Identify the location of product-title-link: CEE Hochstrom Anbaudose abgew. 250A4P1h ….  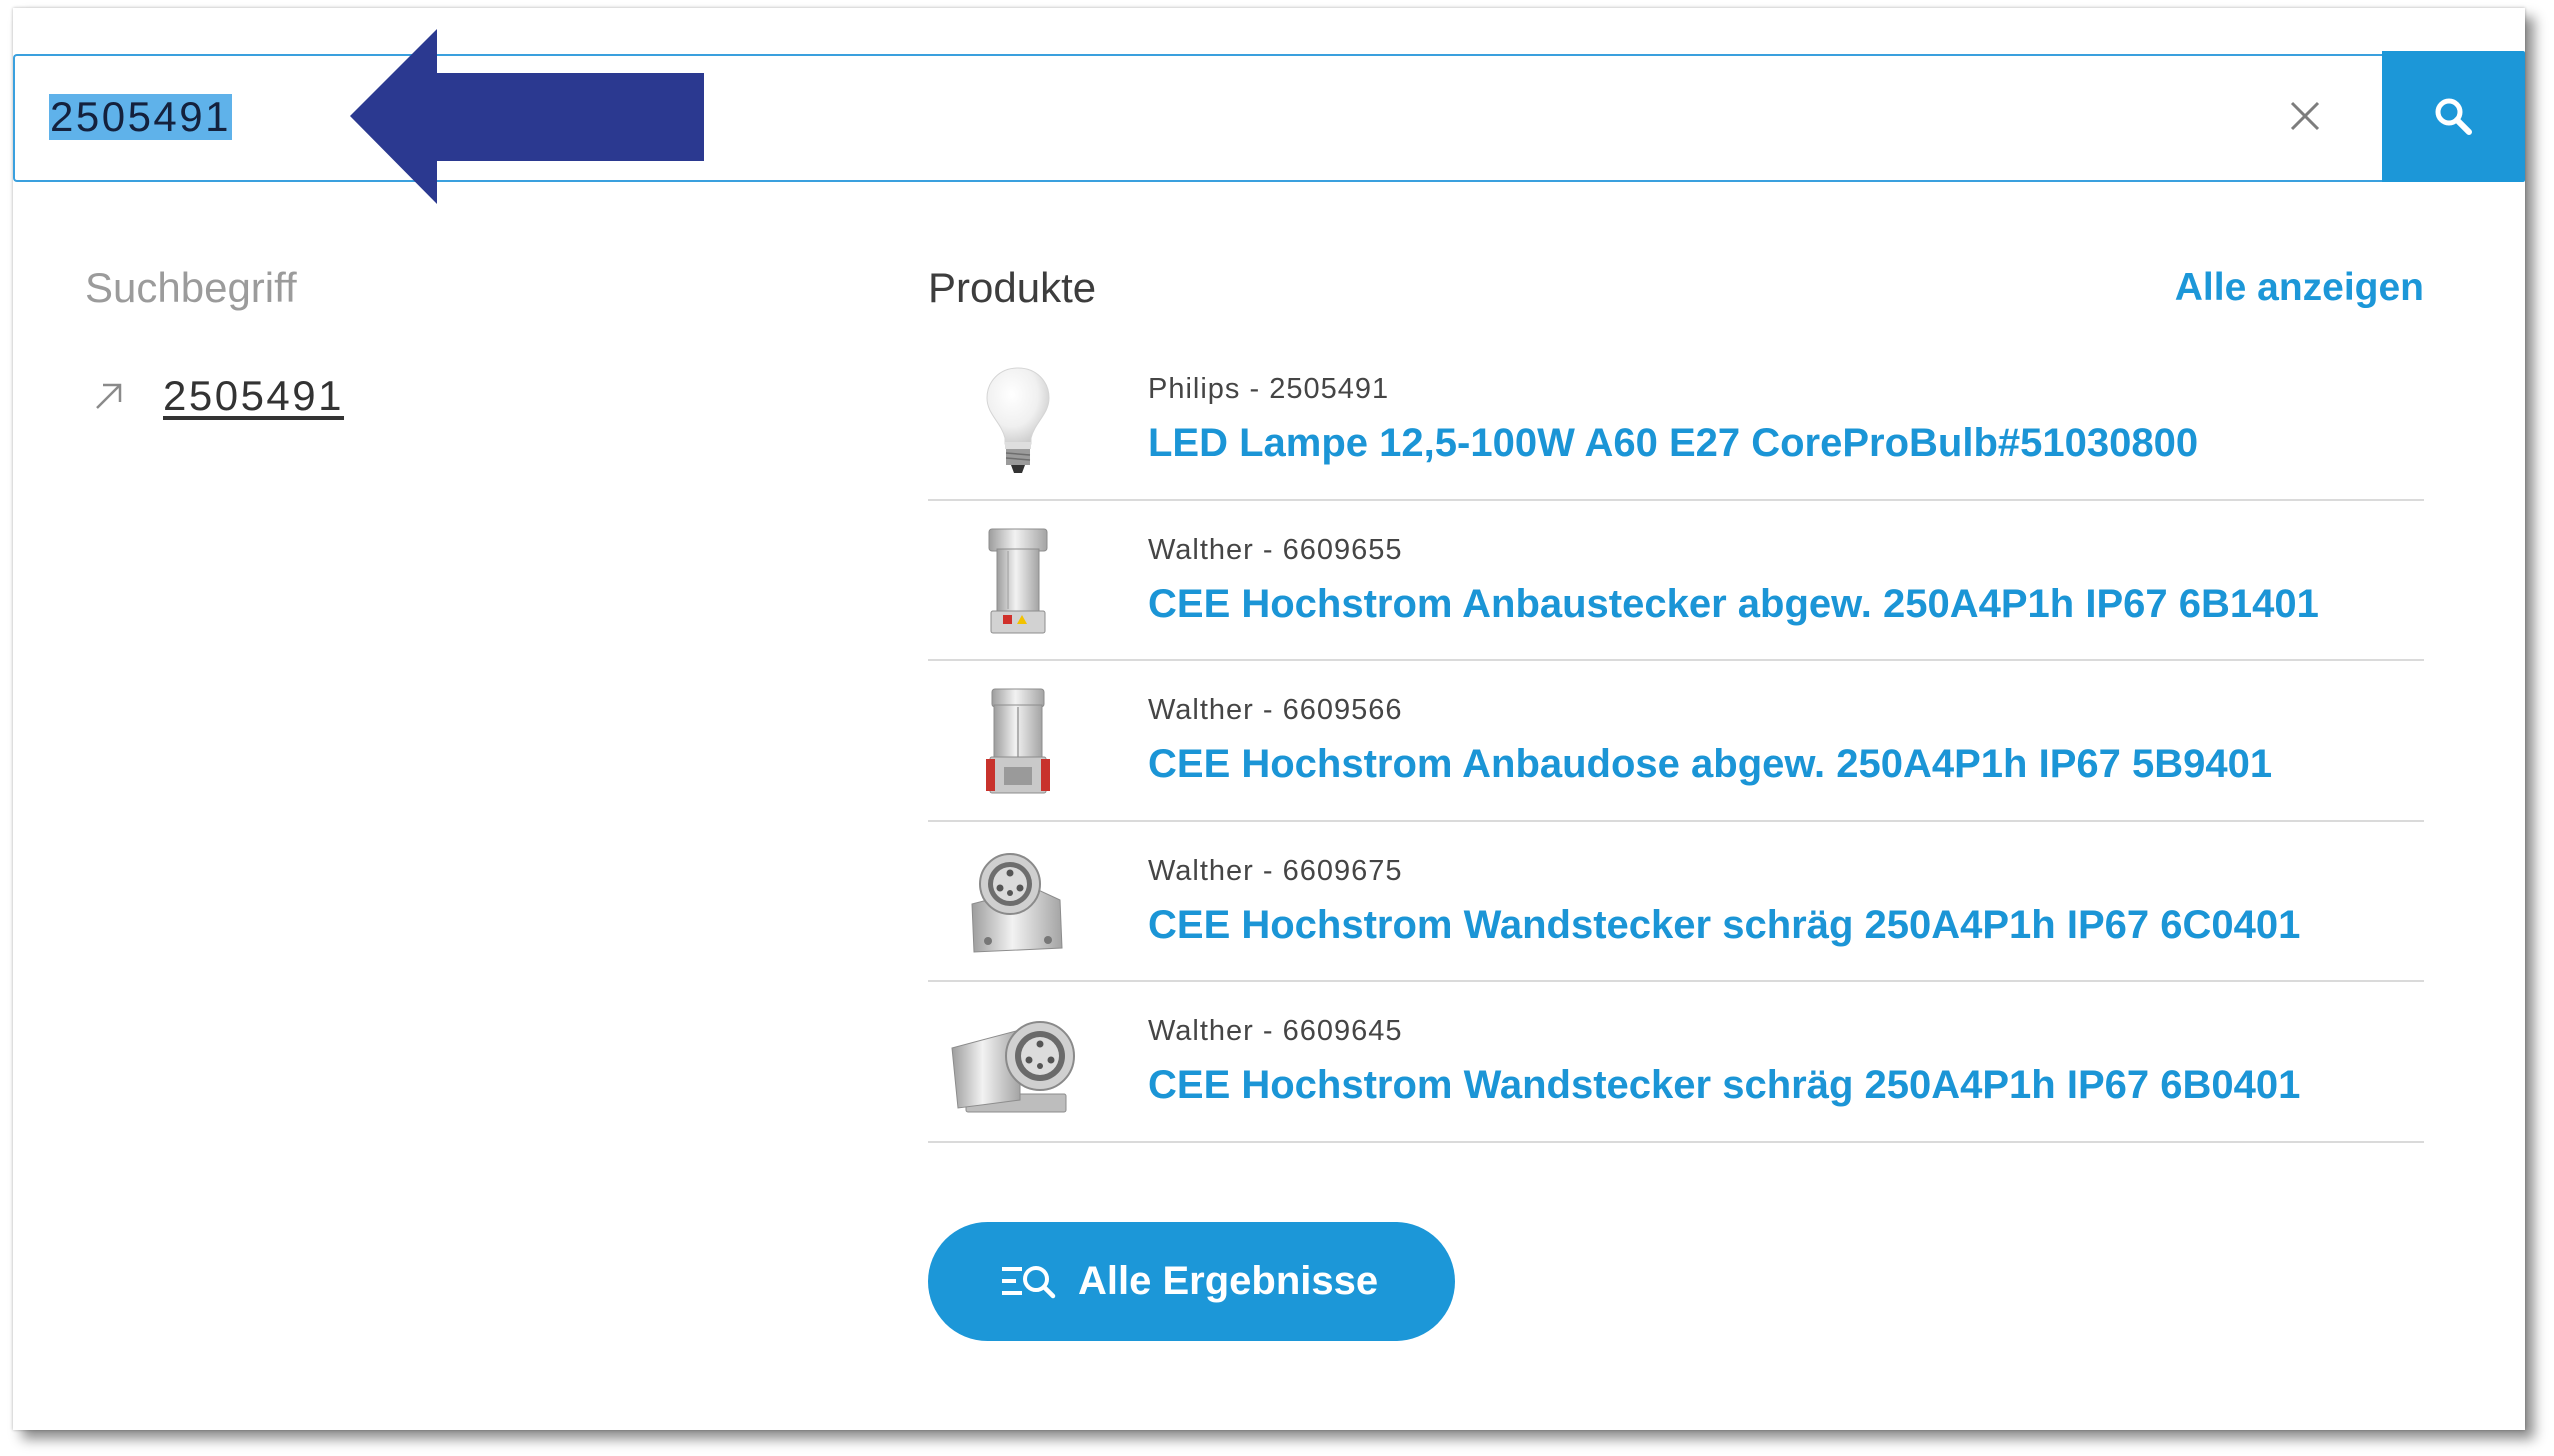
(1710, 764).